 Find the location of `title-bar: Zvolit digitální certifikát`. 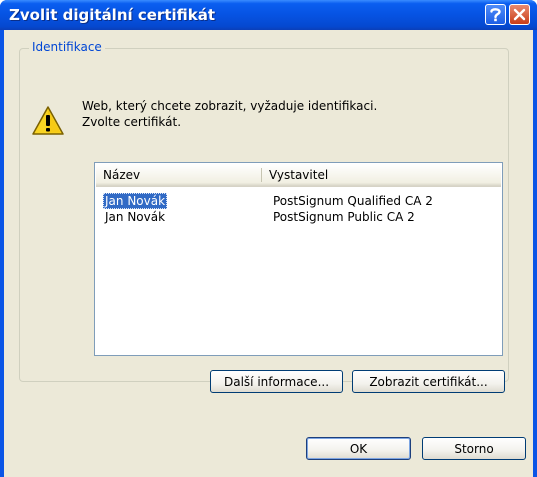

title-bar: Zvolit digitální certifikát is located at coordinates (268, 15).